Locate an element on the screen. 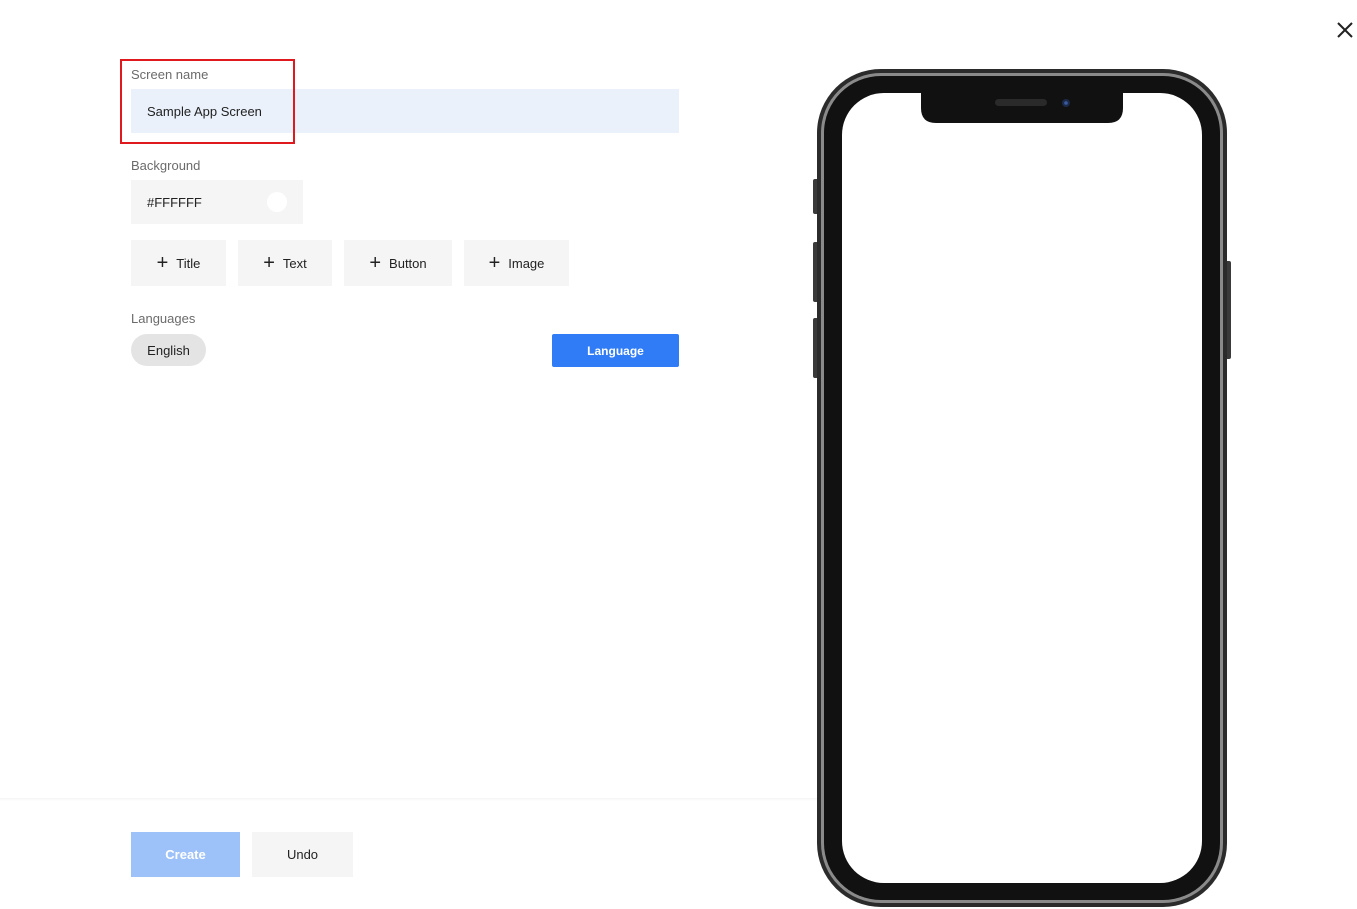 This screenshot has height=909, width=1357. add-button-button: + Button is located at coordinates (398, 263).